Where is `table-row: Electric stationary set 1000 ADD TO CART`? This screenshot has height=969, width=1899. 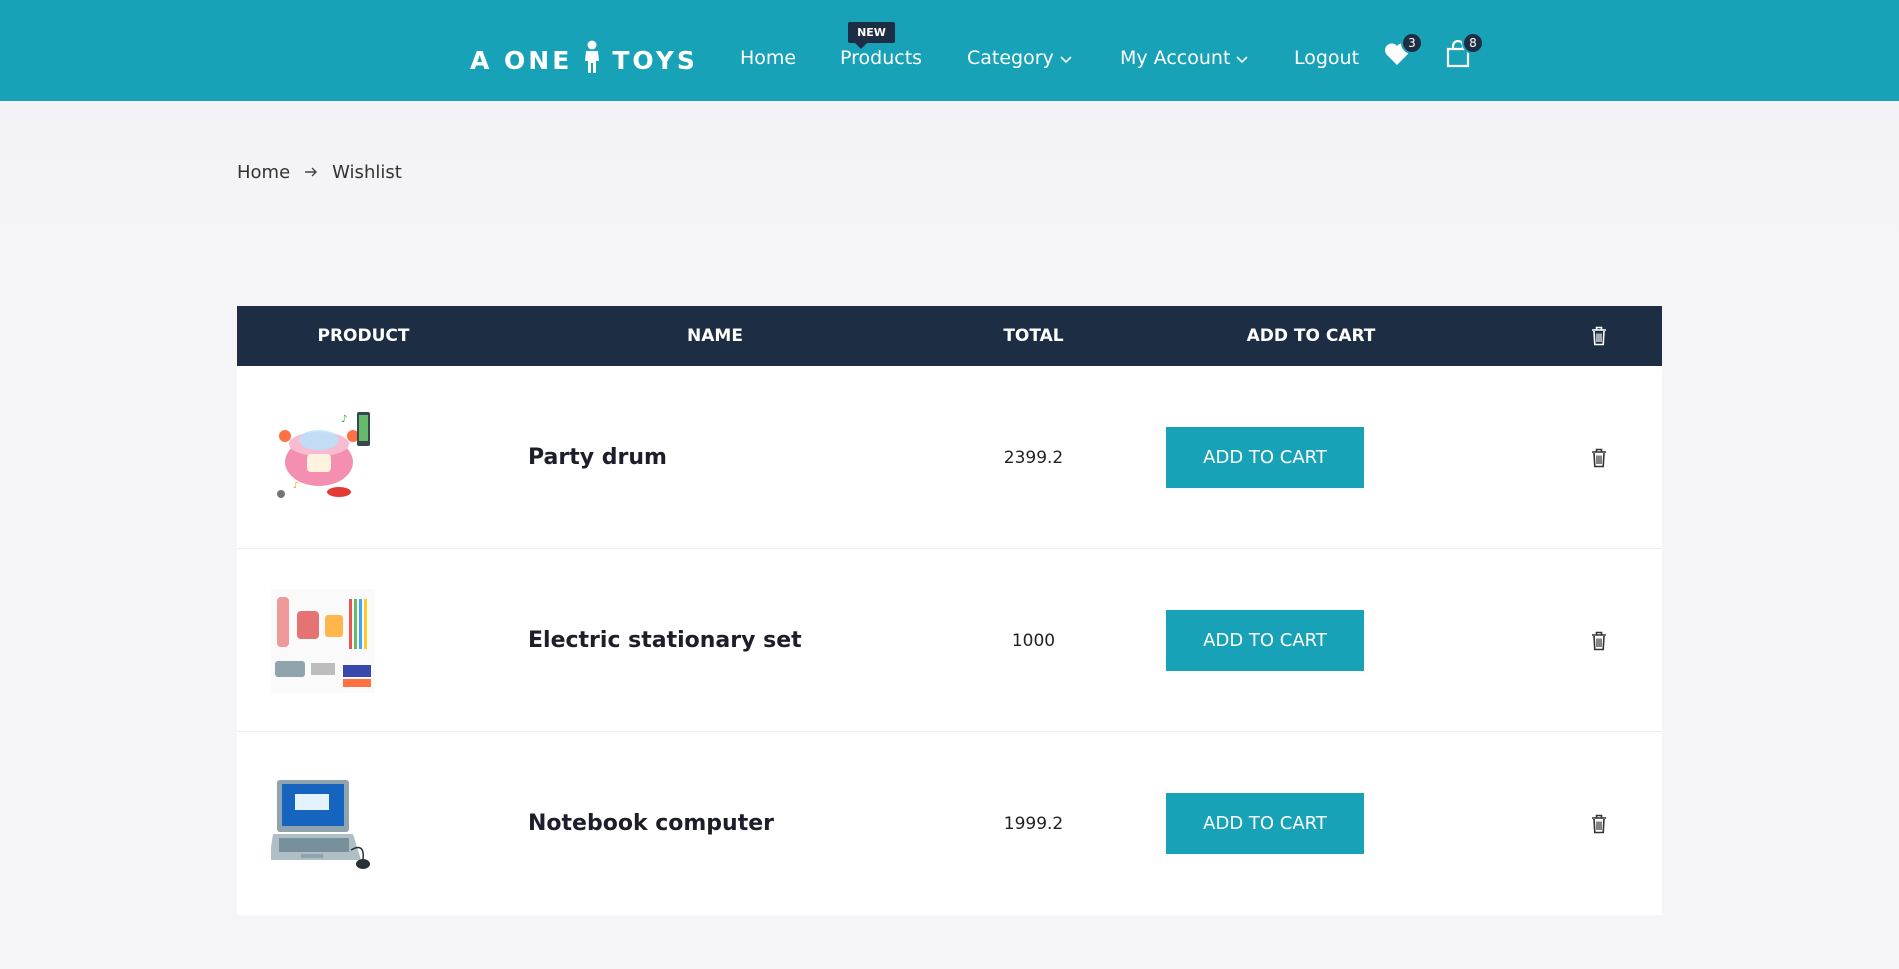
table-row: Electric stationary set 1000 ADD TO CART is located at coordinates (949, 640).